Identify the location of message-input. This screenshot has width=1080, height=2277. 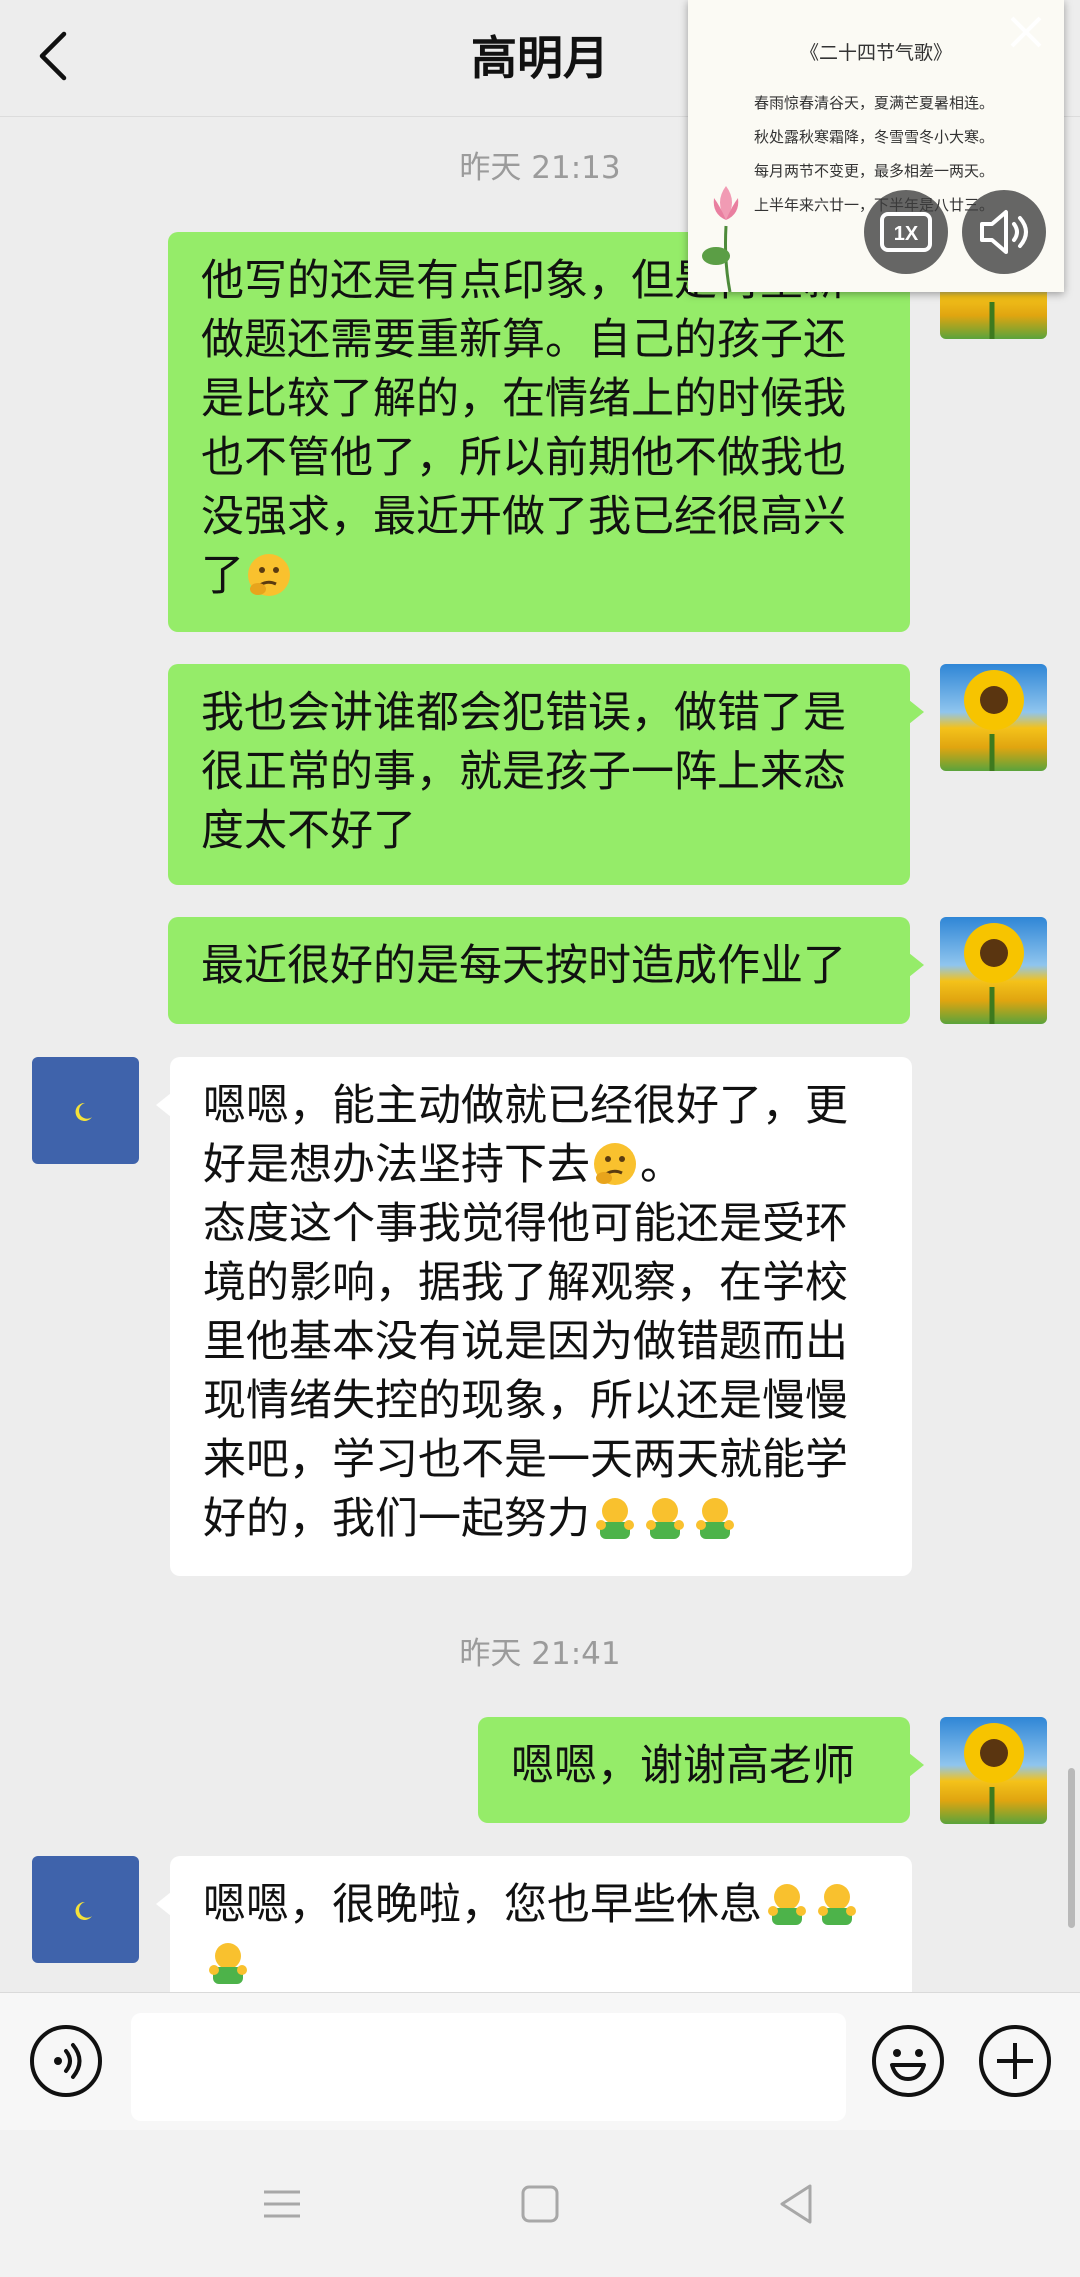
(488, 2067).